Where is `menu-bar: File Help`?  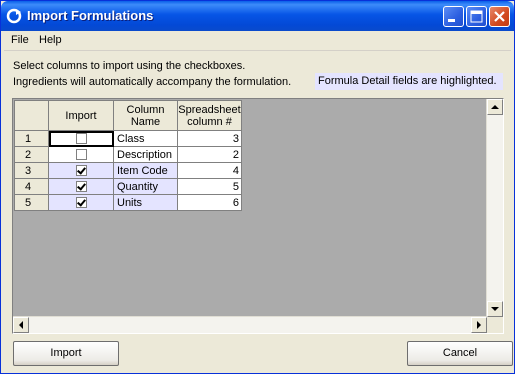
menu-bar: File Help is located at coordinates (257, 41).